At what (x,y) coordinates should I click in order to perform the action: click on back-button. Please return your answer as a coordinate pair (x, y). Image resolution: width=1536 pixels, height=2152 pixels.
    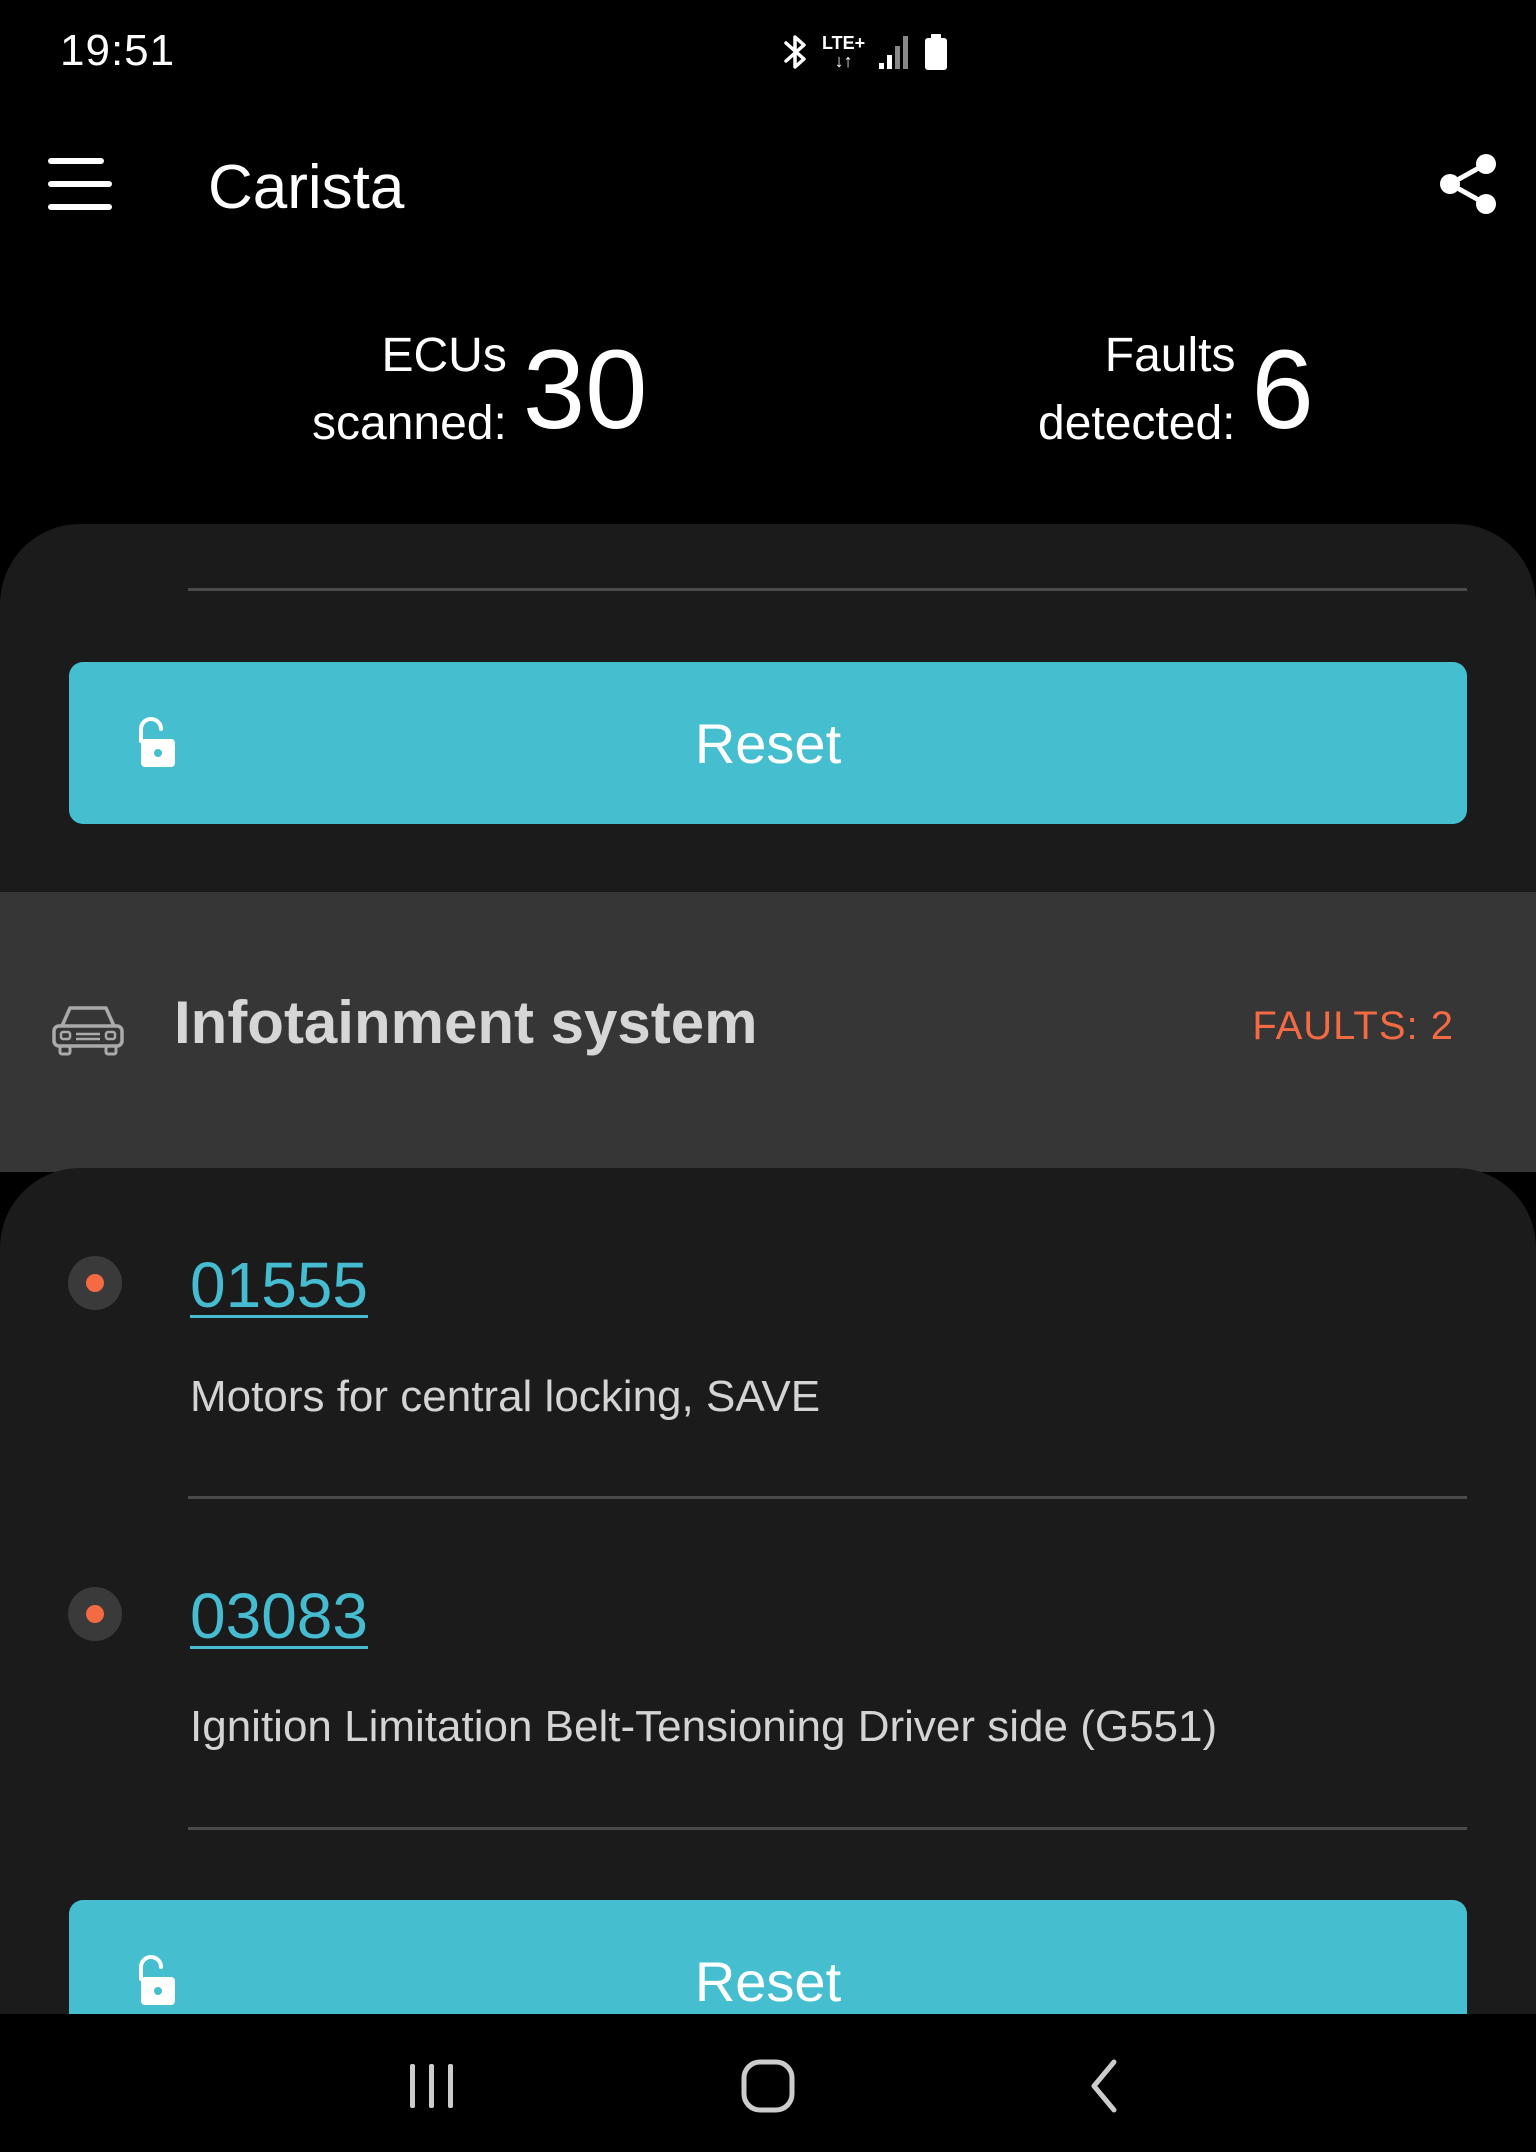
    Looking at the image, I should click on (1104, 2086).